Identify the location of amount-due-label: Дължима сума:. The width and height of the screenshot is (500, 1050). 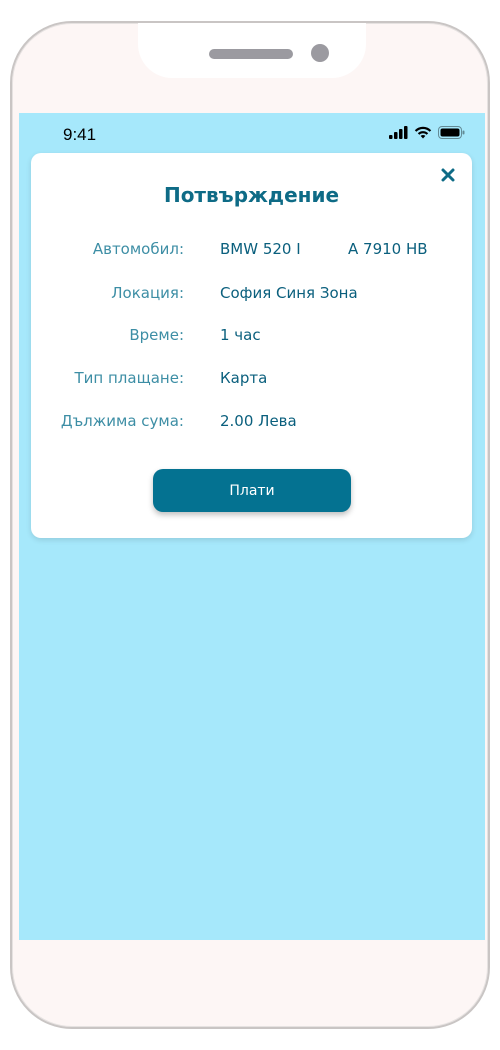
(122, 421).